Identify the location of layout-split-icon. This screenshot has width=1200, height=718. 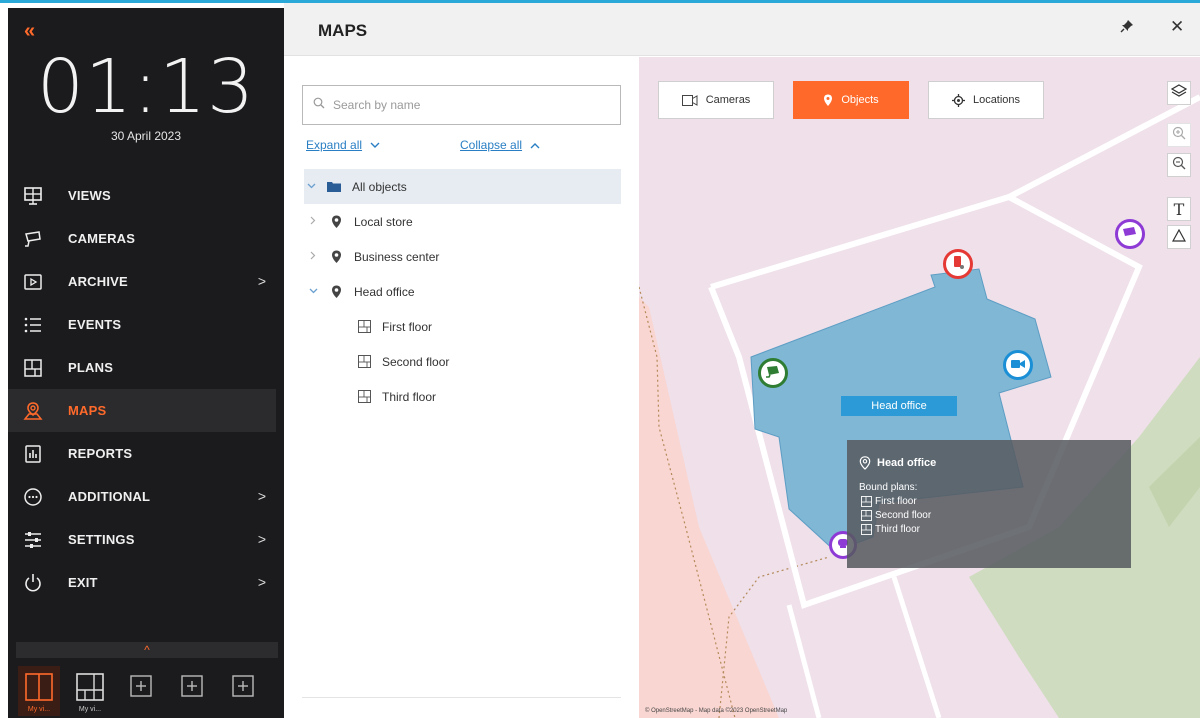
(39, 689).